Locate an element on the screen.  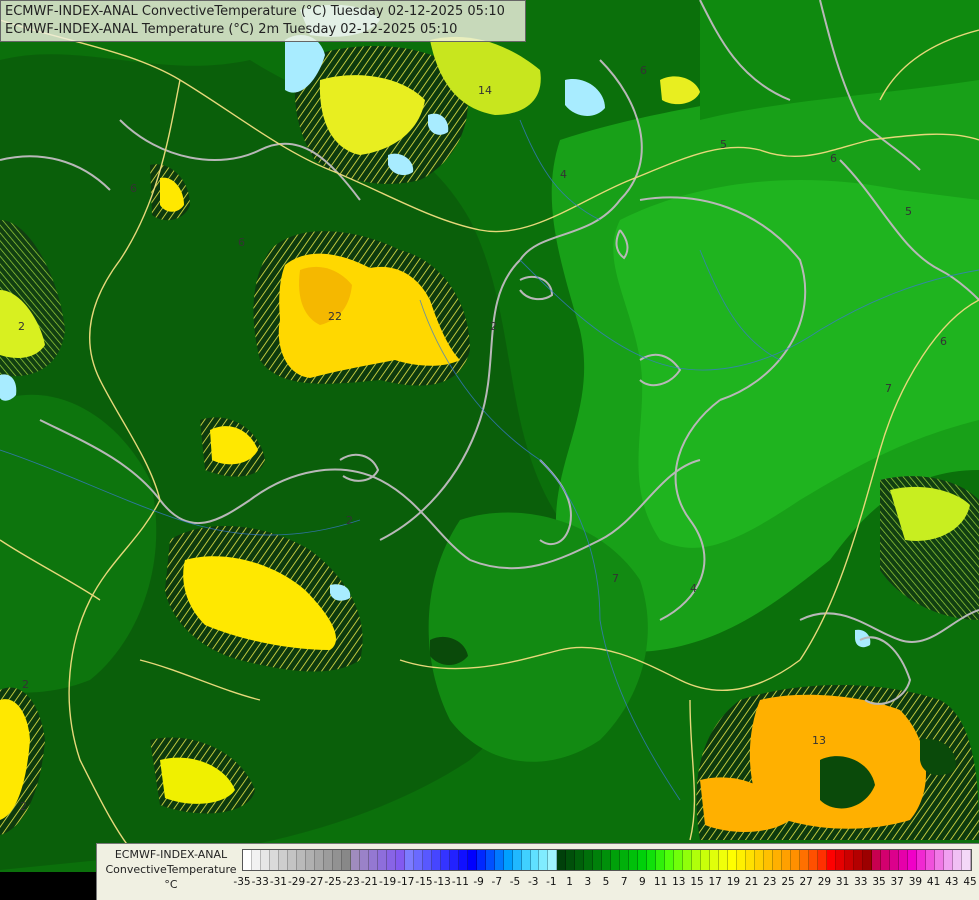
legend-tick-label: 1 is located at coordinates (569, 882).